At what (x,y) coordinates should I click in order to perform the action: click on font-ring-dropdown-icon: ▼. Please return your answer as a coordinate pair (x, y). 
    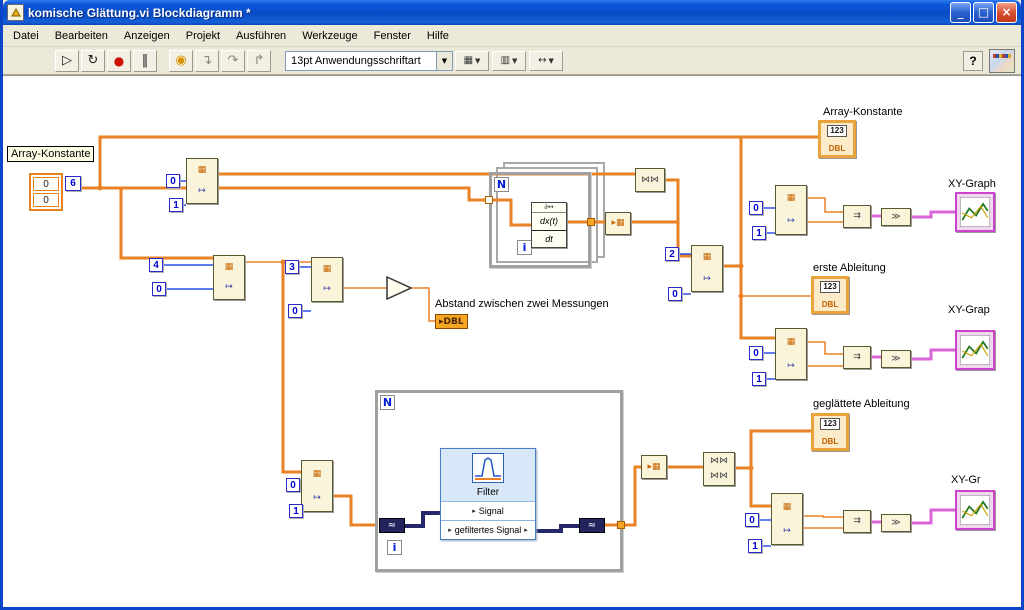
    Looking at the image, I should click on (444, 60).